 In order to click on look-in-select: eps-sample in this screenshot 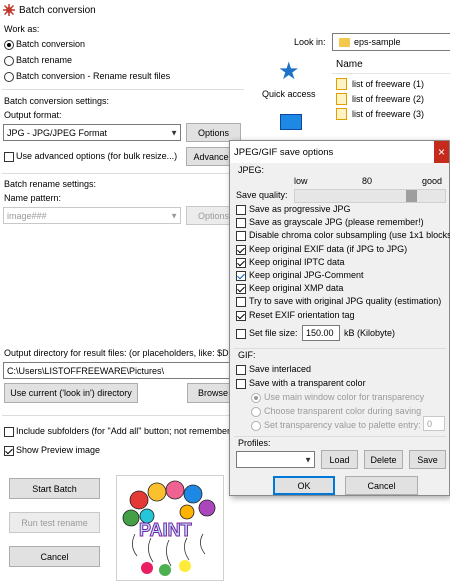, I will do `click(391, 42)`.